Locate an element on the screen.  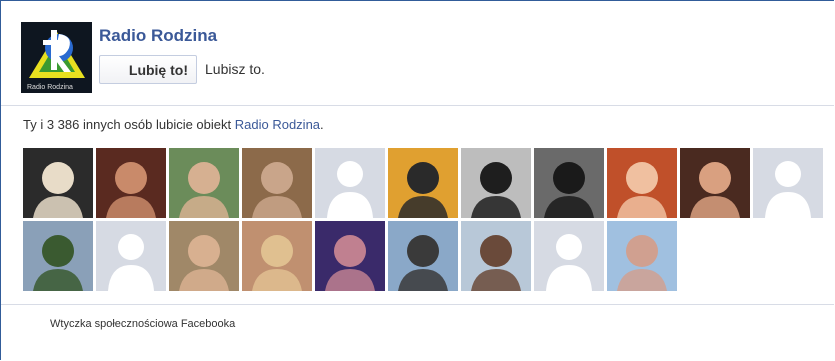
summary-page-link: Radio Rodzina is located at coordinates (277, 124).